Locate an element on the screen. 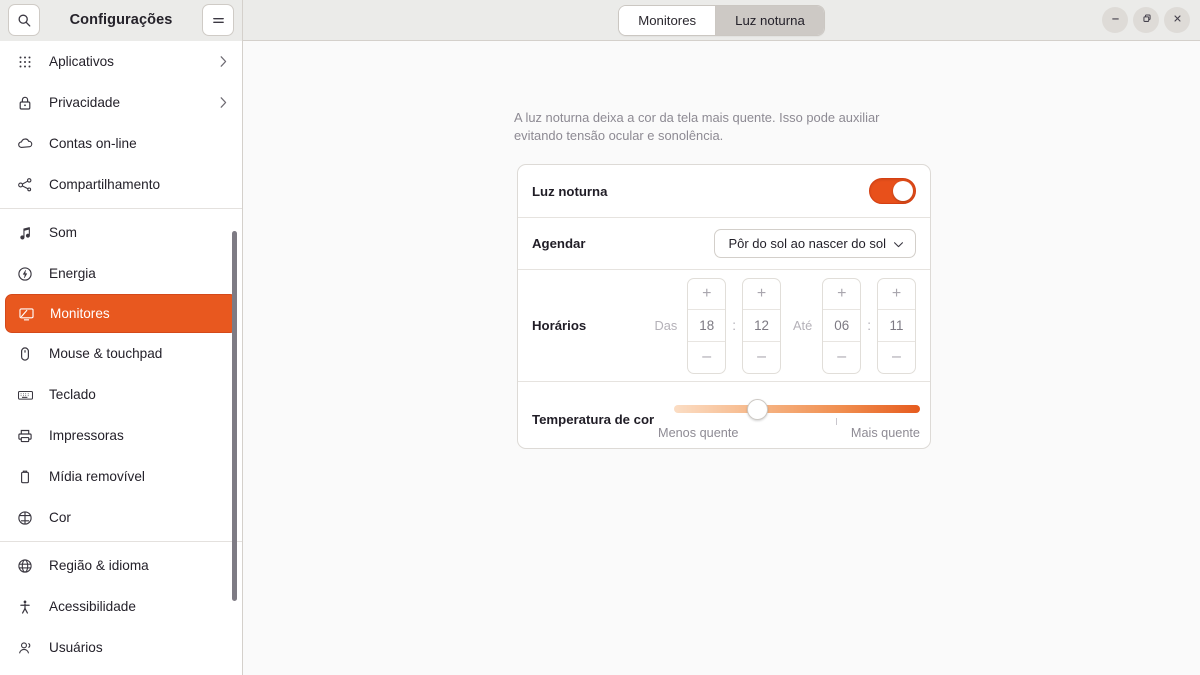 Image resolution: width=1200 pixels, height=675 pixels. globe-icon is located at coordinates (25, 566).